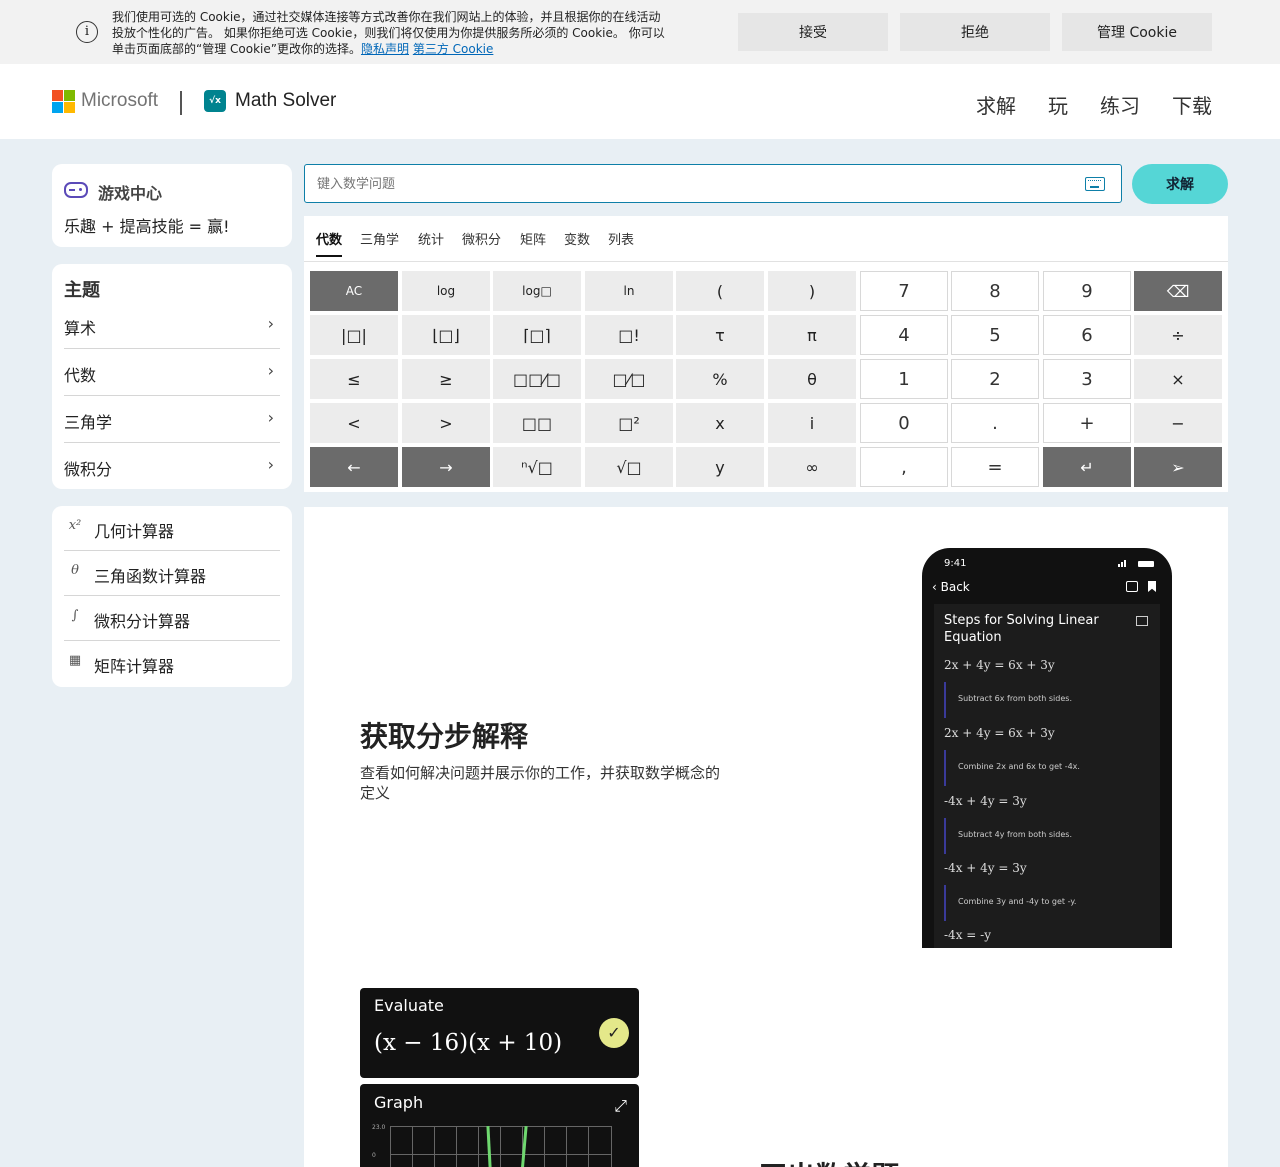 The height and width of the screenshot is (1167, 1280). What do you see at coordinates (1087, 379) in the screenshot?
I see `key-3: 3` at bounding box center [1087, 379].